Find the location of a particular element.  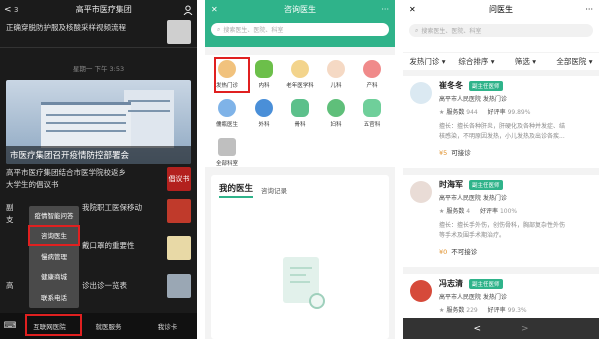

article-item: 诊出诊一览表 is located at coordinates (121, 286).